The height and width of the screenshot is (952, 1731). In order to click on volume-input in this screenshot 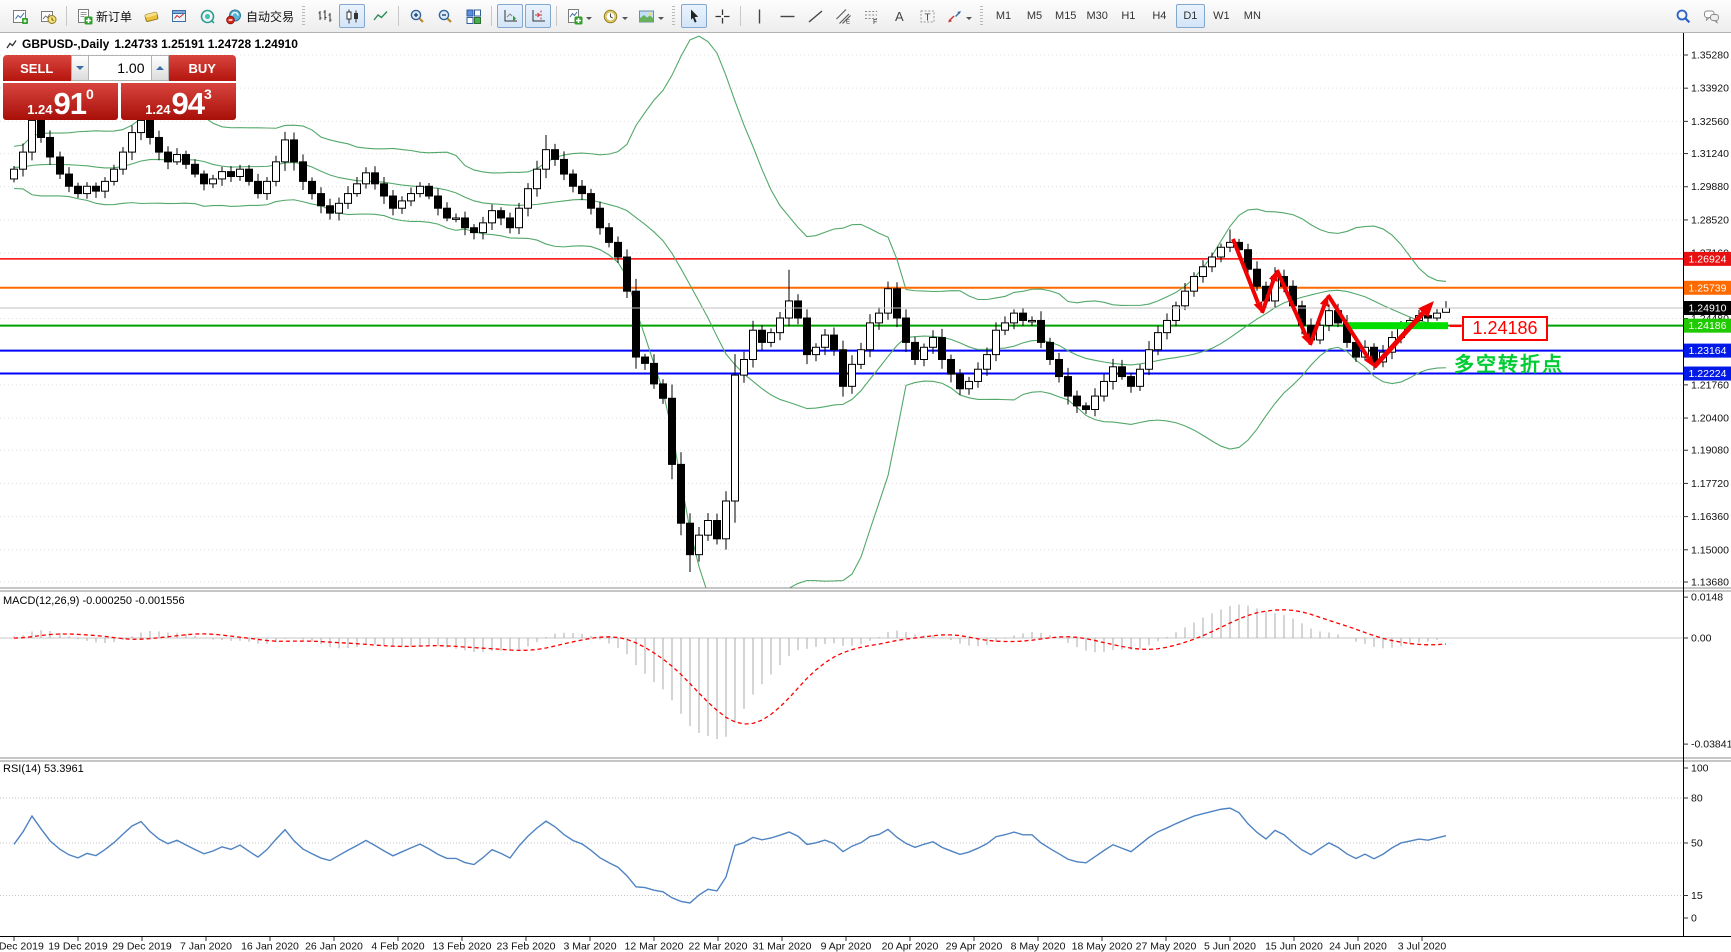, I will do `click(119, 68)`.